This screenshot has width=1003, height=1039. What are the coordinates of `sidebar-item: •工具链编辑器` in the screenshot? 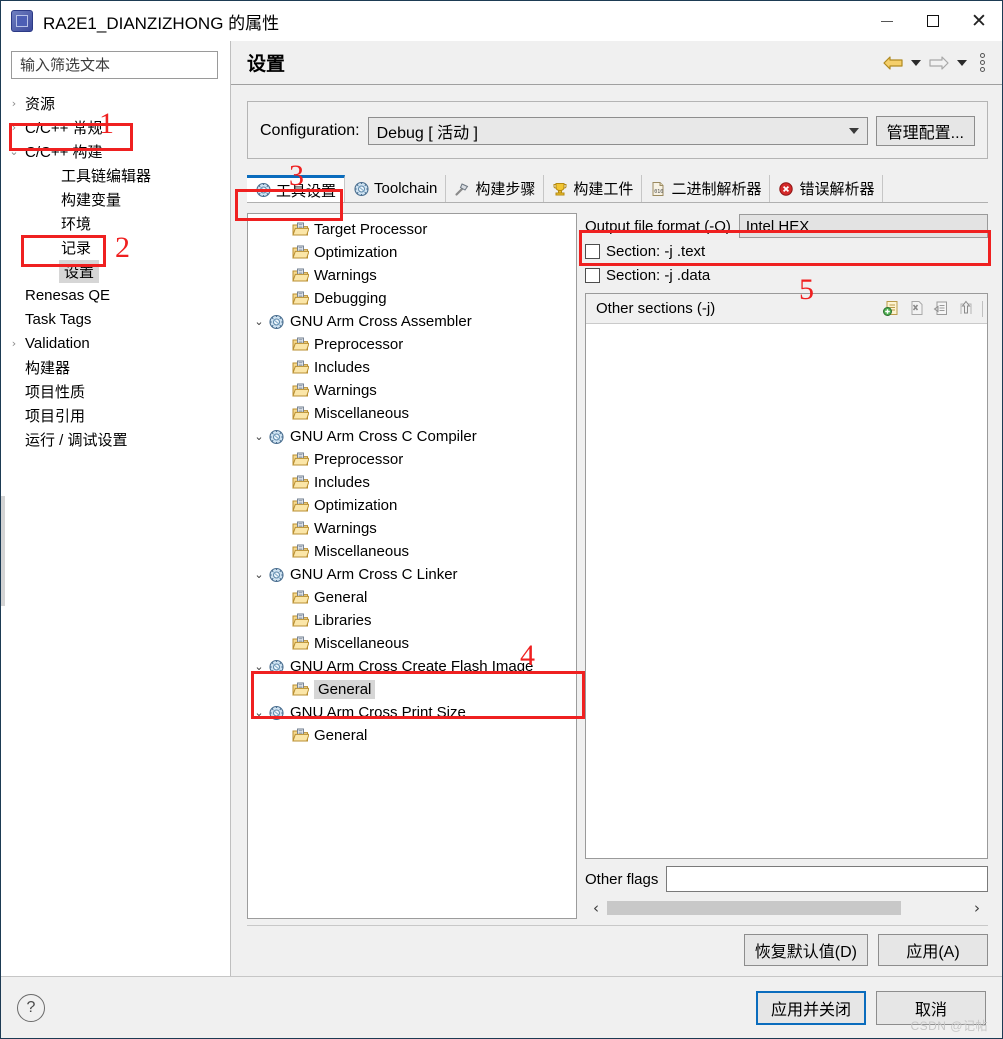 It's located at (115, 175).